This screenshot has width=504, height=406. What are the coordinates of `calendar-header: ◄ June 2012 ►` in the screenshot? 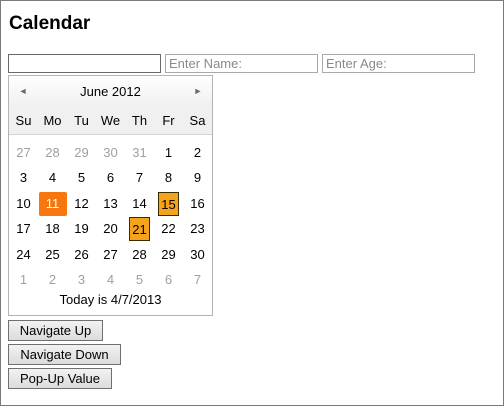 It's located at (110, 92).